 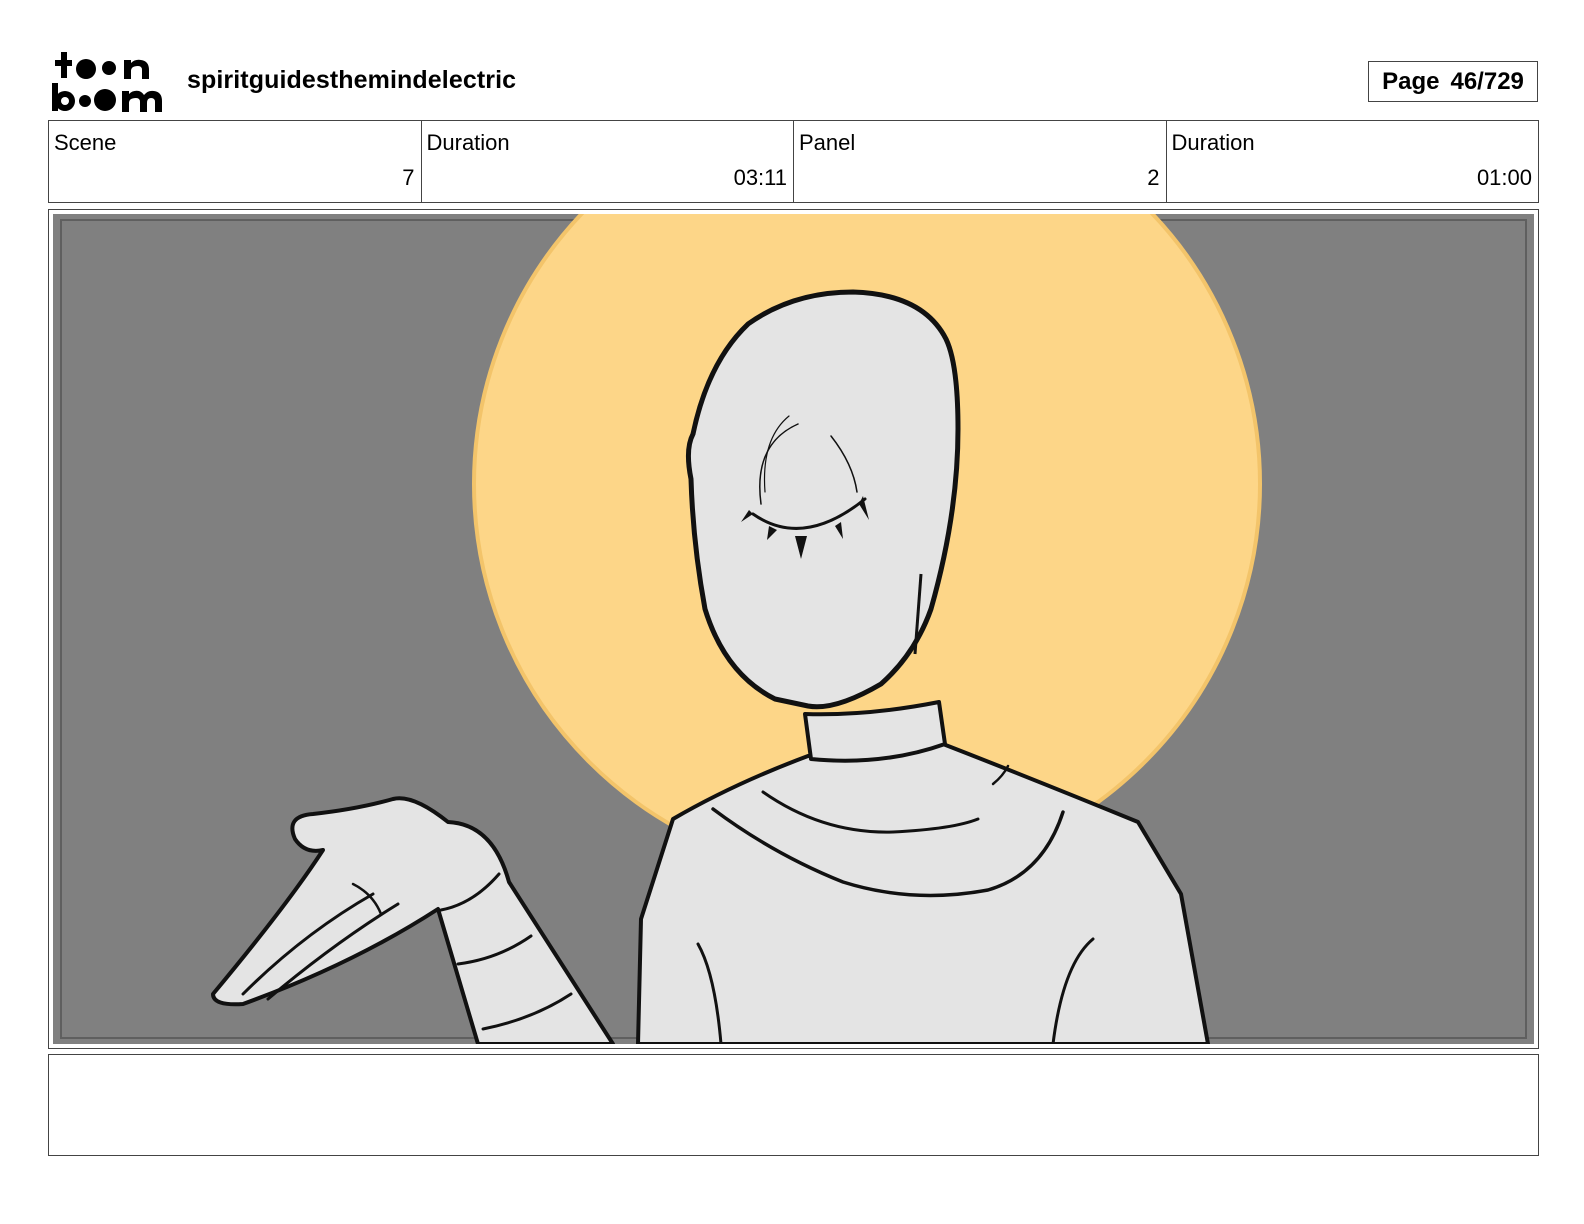 What do you see at coordinates (980, 161) in the screenshot?
I see `panel-cell: Panel 2` at bounding box center [980, 161].